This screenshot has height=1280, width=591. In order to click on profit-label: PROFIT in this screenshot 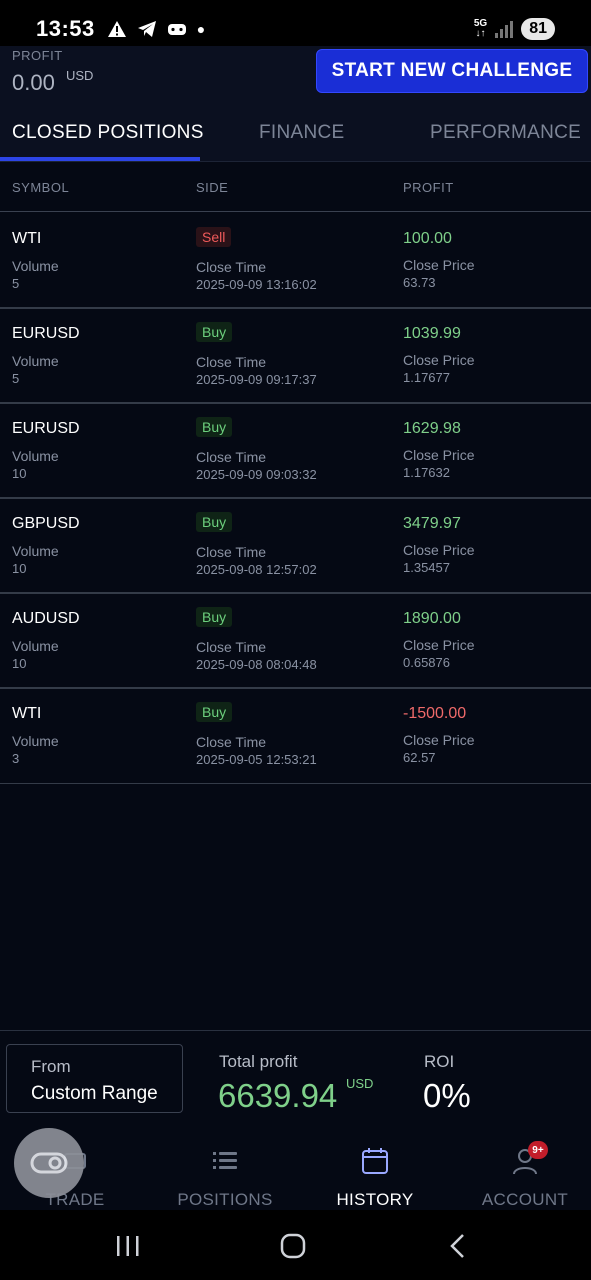, I will do `click(37, 55)`.